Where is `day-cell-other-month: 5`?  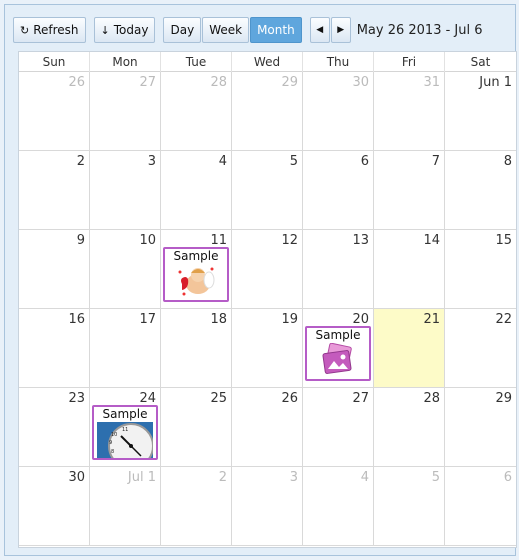
day-cell-other-month: 5 is located at coordinates (409, 506).